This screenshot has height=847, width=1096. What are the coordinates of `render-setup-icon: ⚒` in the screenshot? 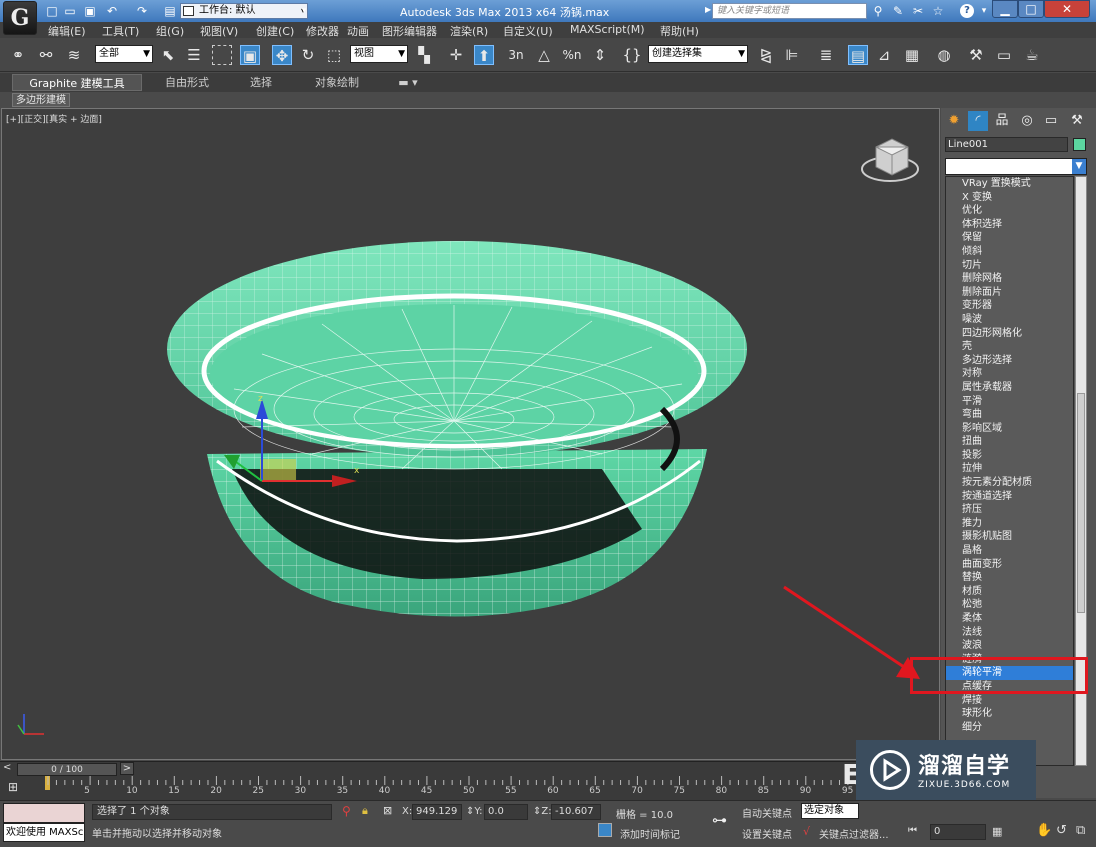 It's located at (976, 55).